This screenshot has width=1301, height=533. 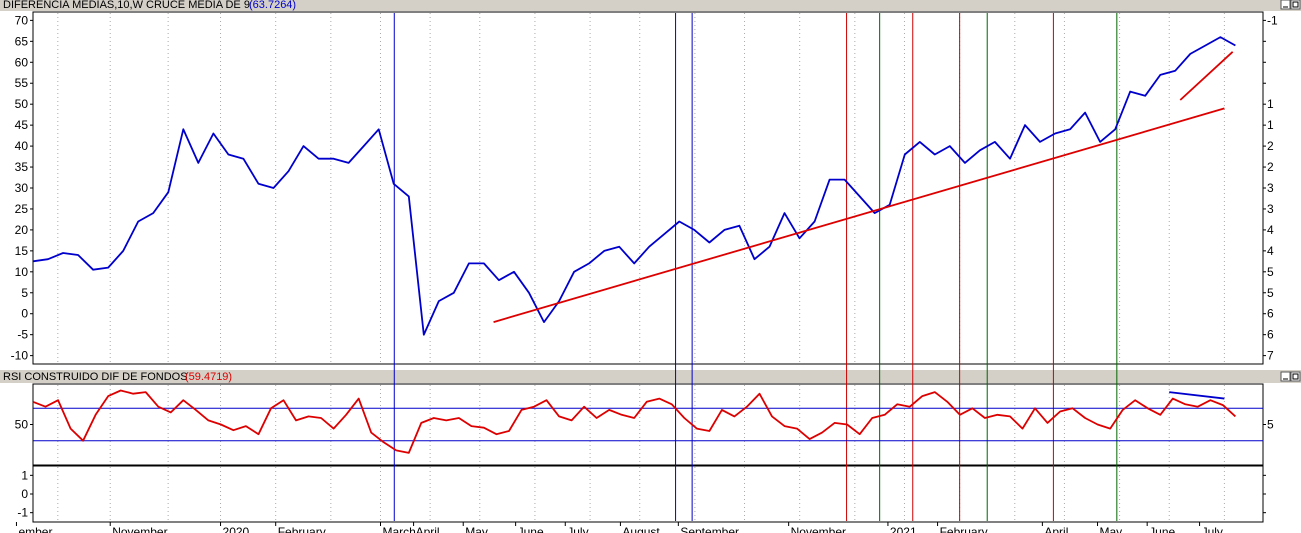 I want to click on month-label: August, so click(x=641, y=529).